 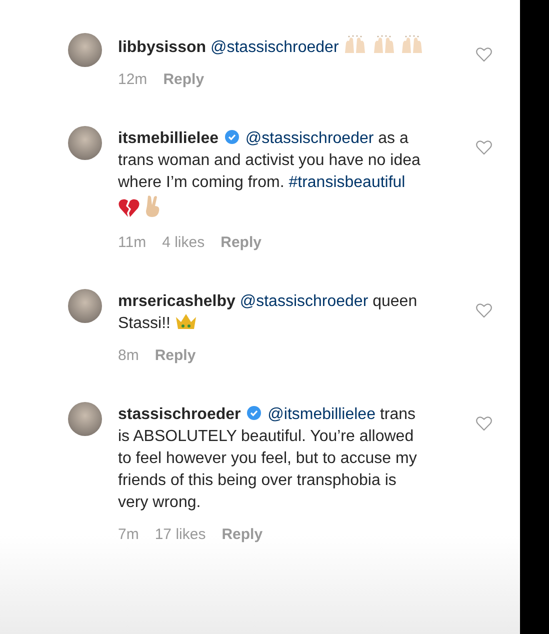 I want to click on comment-text: mrsericashelby @stassischroeder queen Stassi!!, so click(x=268, y=313).